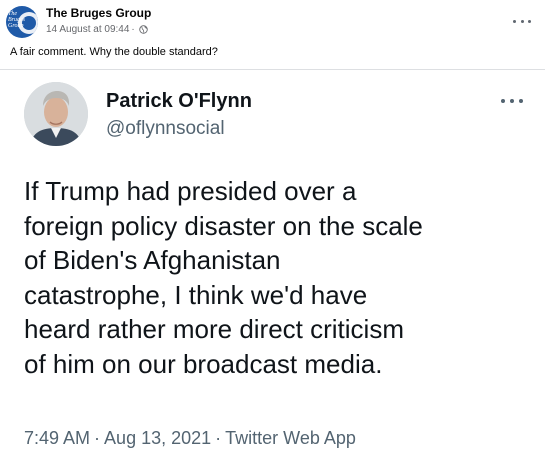  I want to click on tweet-text-line: of him on our broadcast media., so click(203, 363).